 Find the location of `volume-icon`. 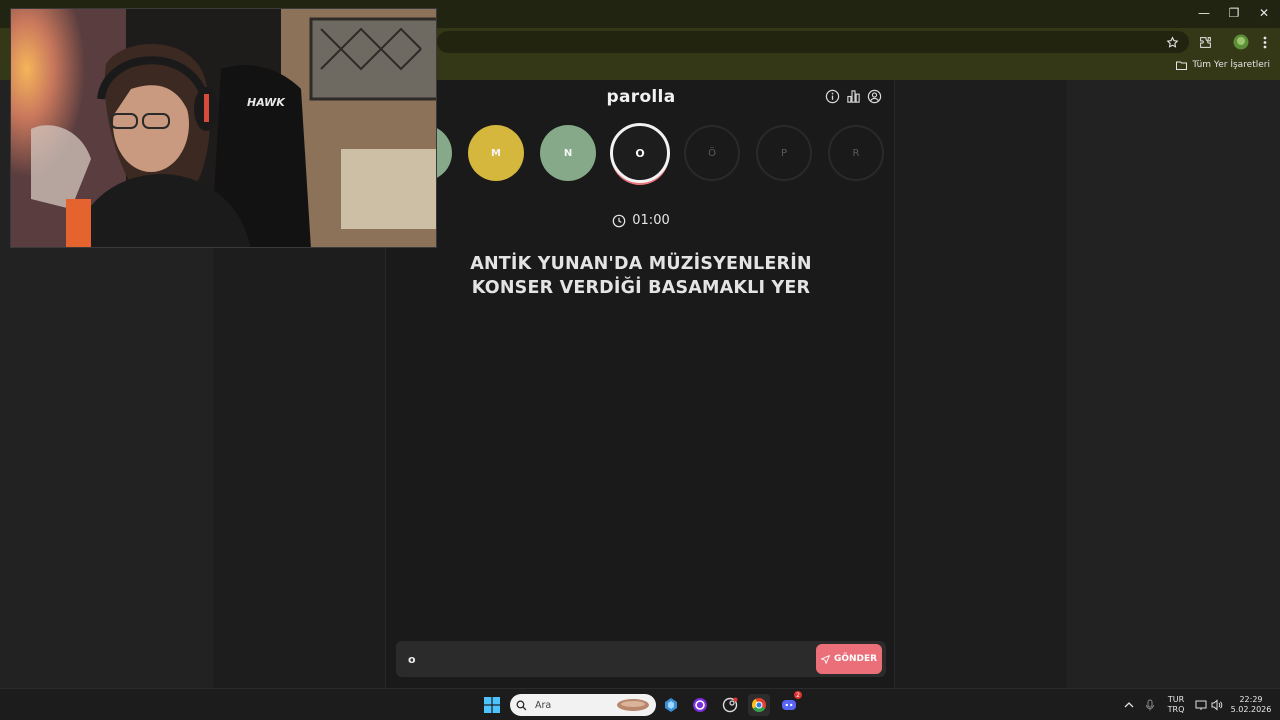

volume-icon is located at coordinates (1217, 705).